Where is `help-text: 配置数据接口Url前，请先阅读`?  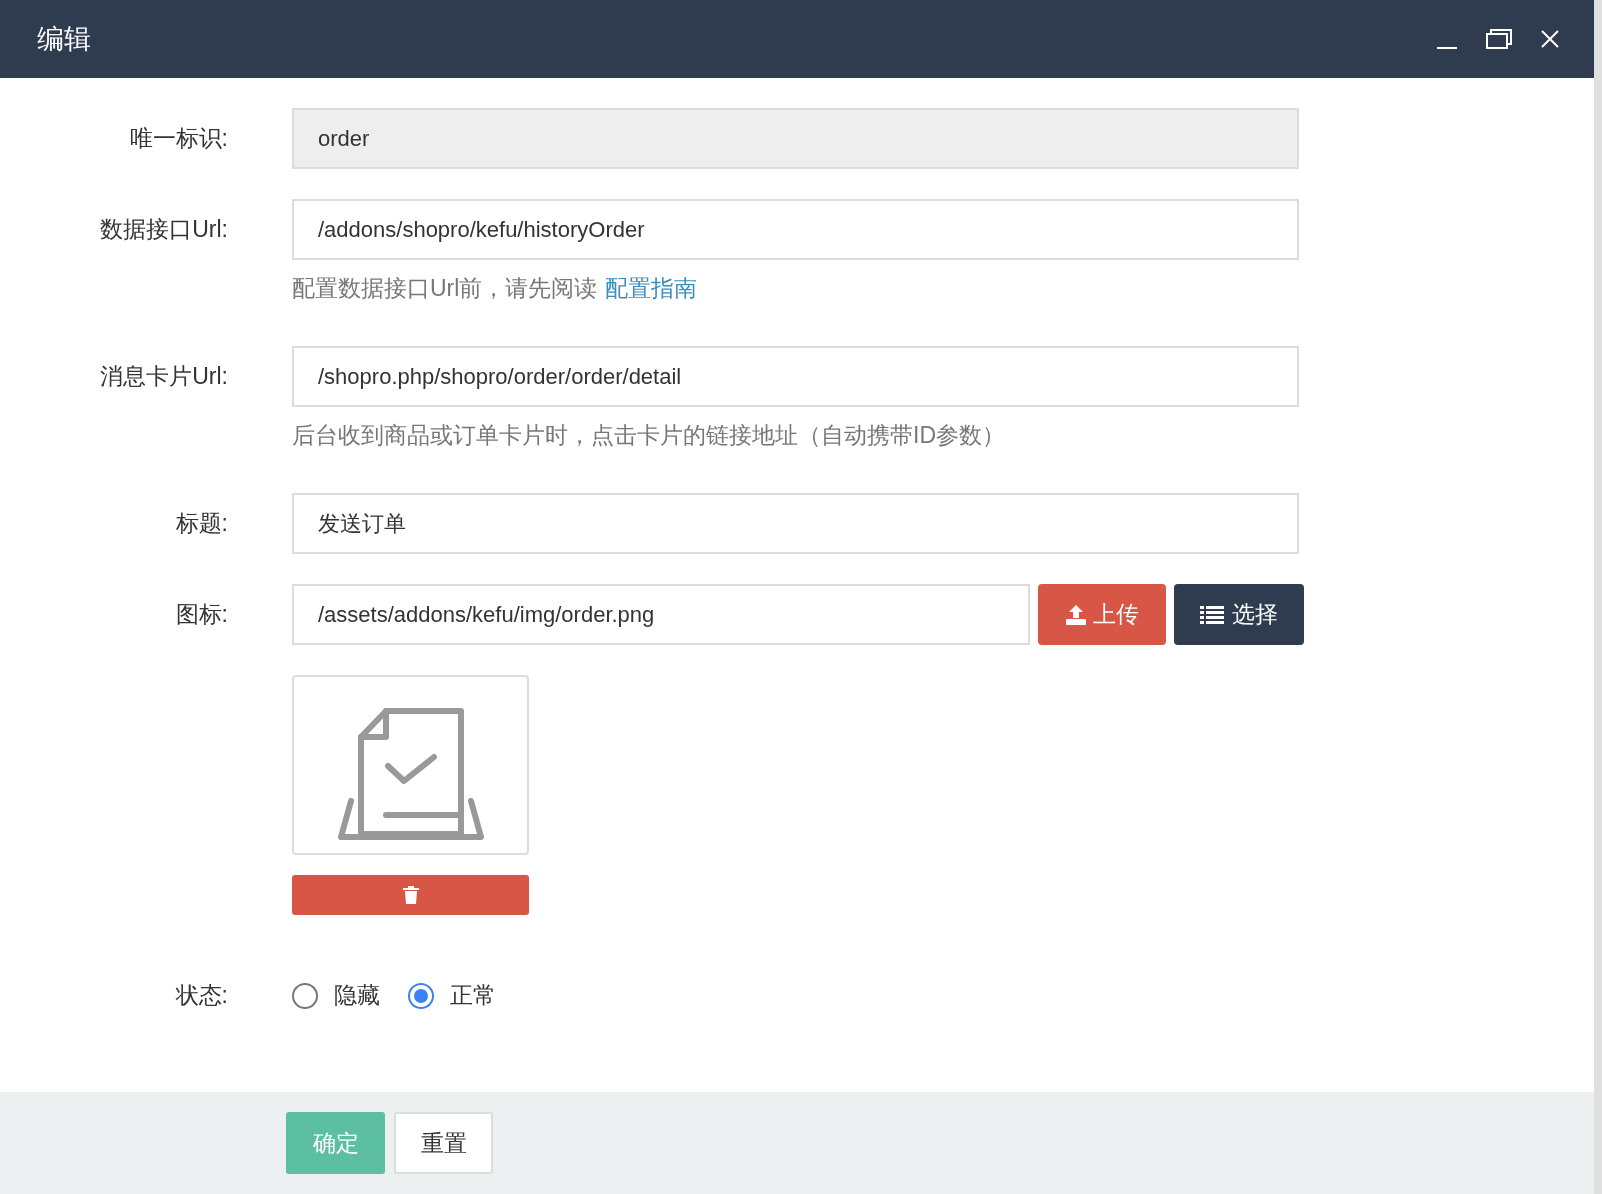
help-text: 配置数据接口Url前，请先阅读 is located at coordinates (445, 288).